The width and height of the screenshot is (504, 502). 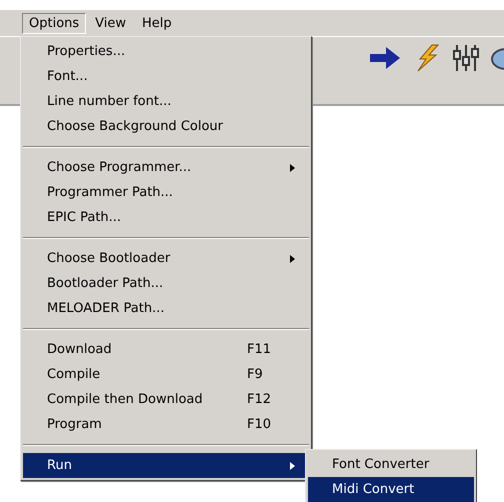 What do you see at coordinates (166, 424) in the screenshot?
I see `menu-item: Program F10` at bounding box center [166, 424].